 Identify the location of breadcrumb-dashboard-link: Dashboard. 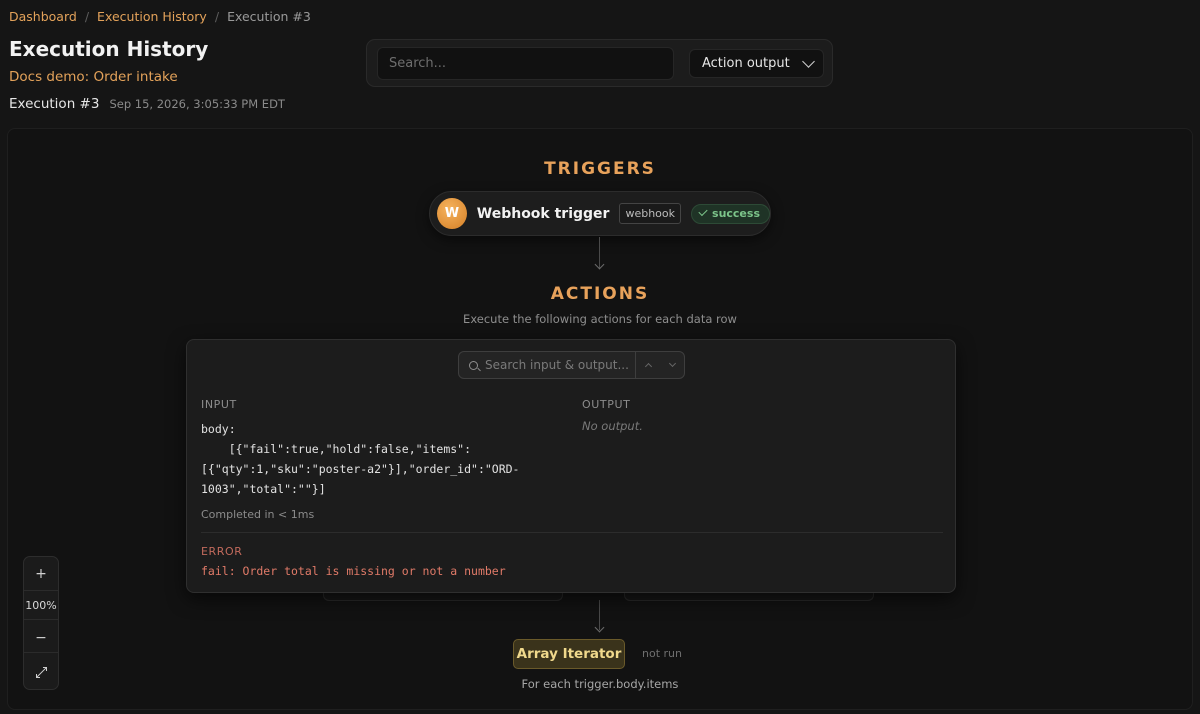
(43, 16).